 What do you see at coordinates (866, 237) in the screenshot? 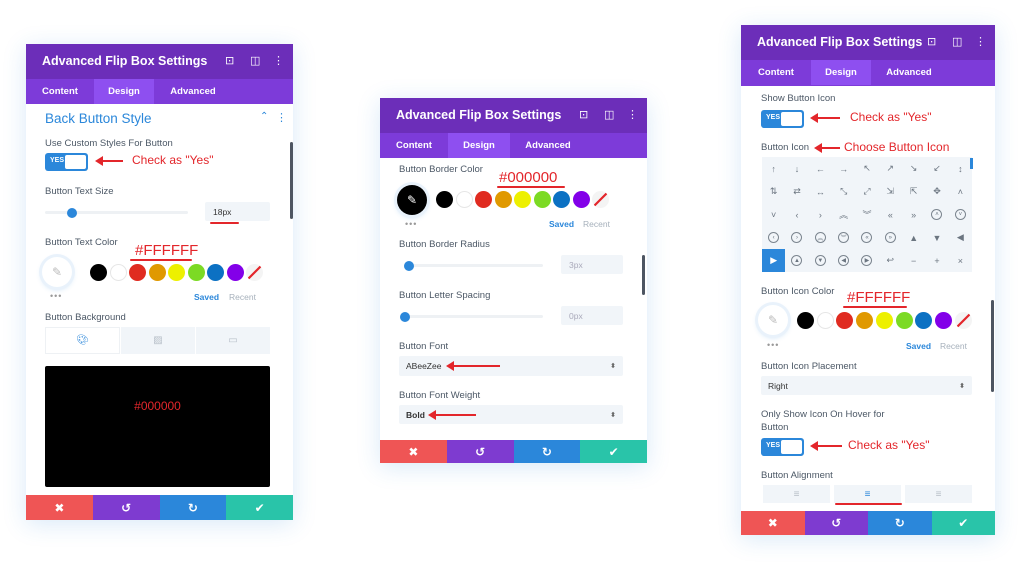
I see `icon-option: «` at bounding box center [866, 237].